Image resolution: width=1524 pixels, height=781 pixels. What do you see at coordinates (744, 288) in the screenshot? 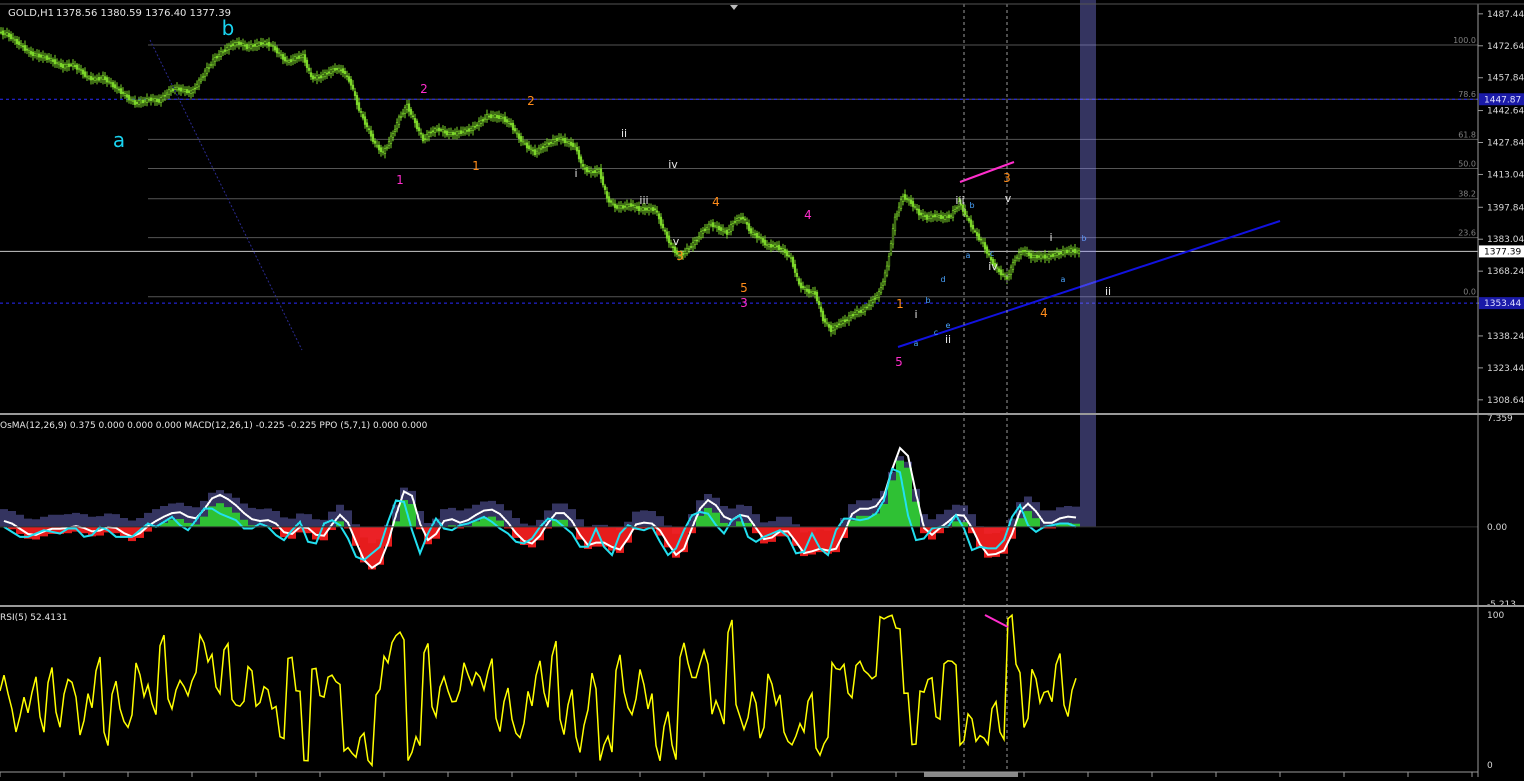
I see `wave-label-orange: 5` at bounding box center [744, 288].